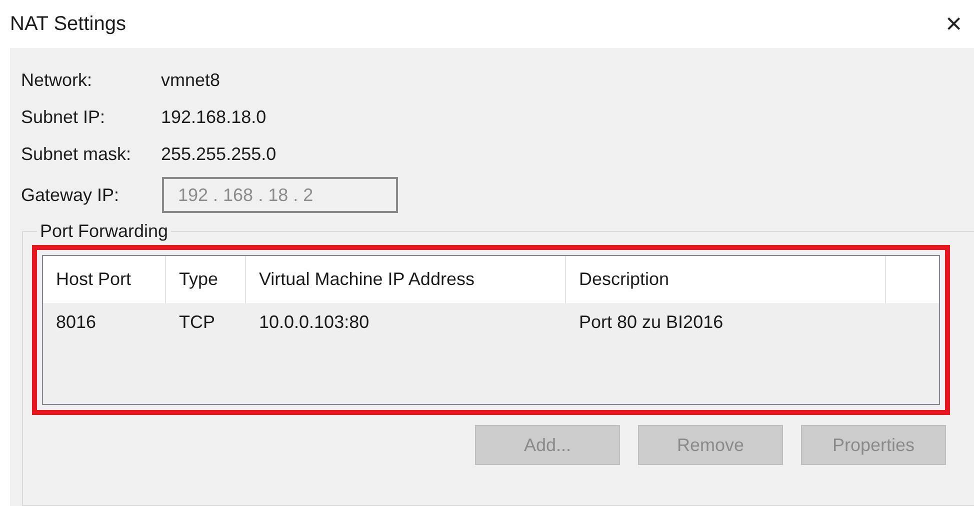 Image resolution: width=974 pixels, height=506 pixels. What do you see at coordinates (104, 279) in the screenshot?
I see `column-header: Host Port` at bounding box center [104, 279].